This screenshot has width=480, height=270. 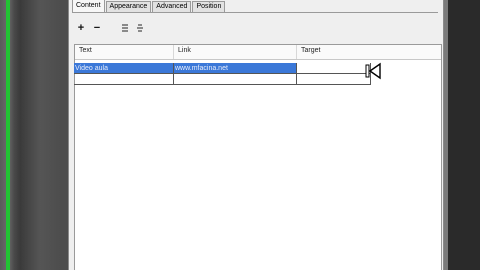 What do you see at coordinates (124, 68) in the screenshot?
I see `cell-text: Video aula` at bounding box center [124, 68].